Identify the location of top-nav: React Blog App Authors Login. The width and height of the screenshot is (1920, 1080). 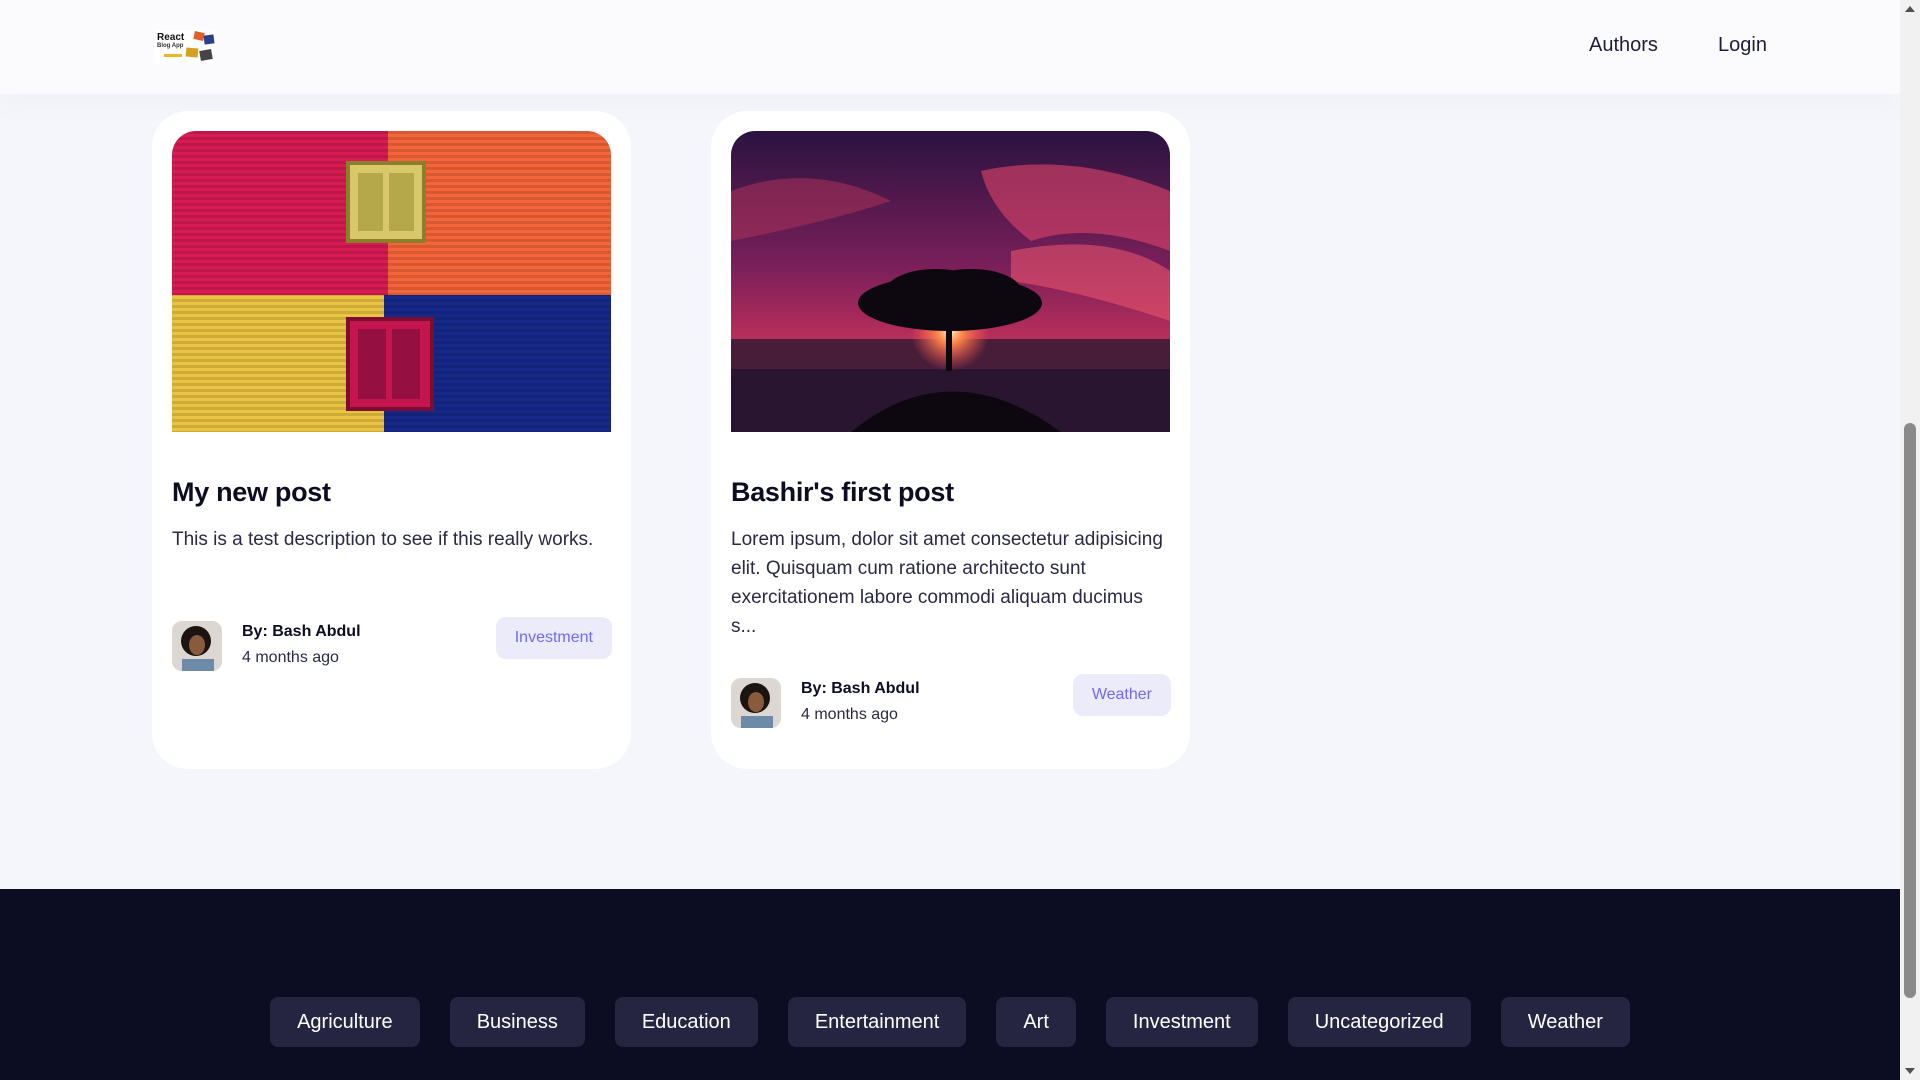
(950, 47).